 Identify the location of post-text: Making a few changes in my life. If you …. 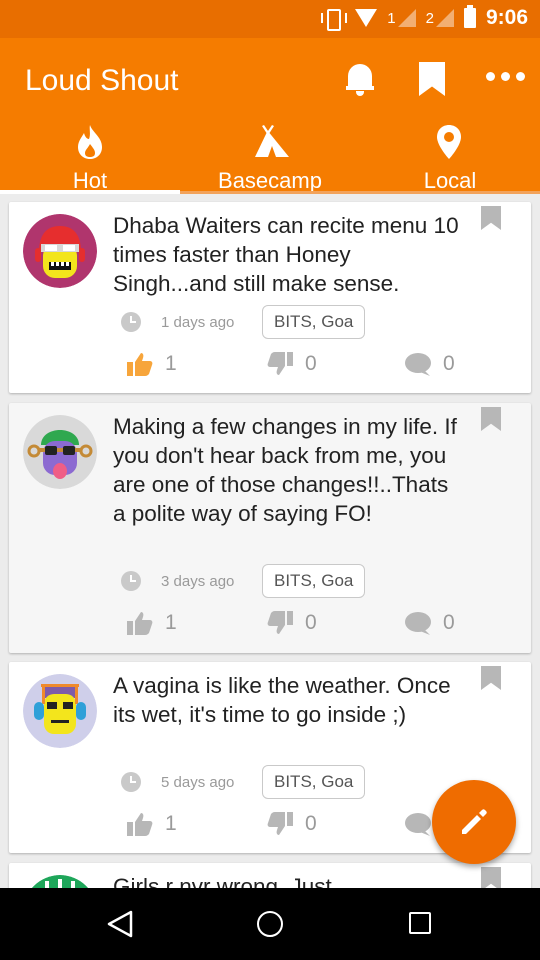
(285, 470).